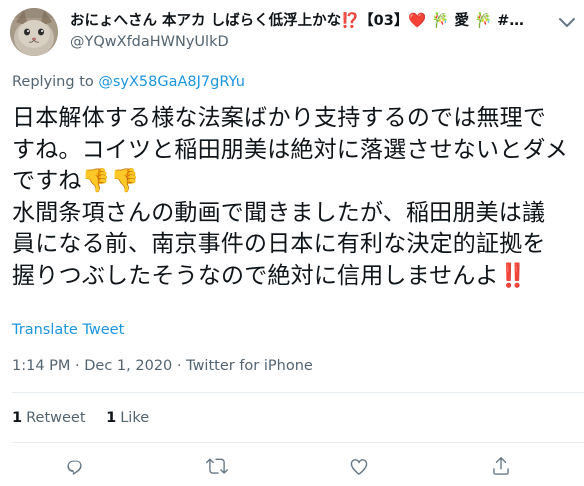 Image resolution: width=584 pixels, height=486 pixels. What do you see at coordinates (279, 244) in the screenshot?
I see `tweet-line: 員になる前、南京事件の日本に有利な決定的証拠を` at bounding box center [279, 244].